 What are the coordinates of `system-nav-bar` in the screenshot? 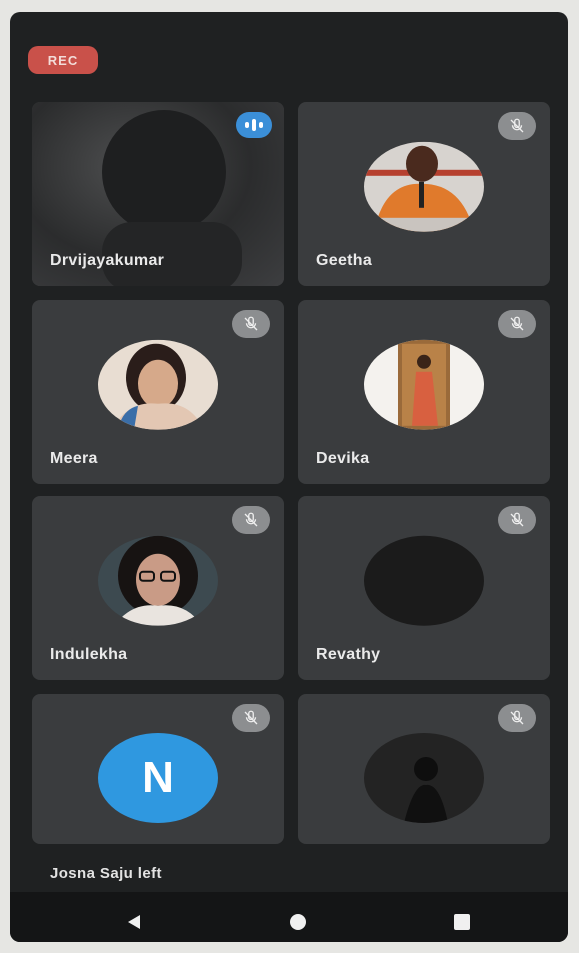 It's located at (289, 917).